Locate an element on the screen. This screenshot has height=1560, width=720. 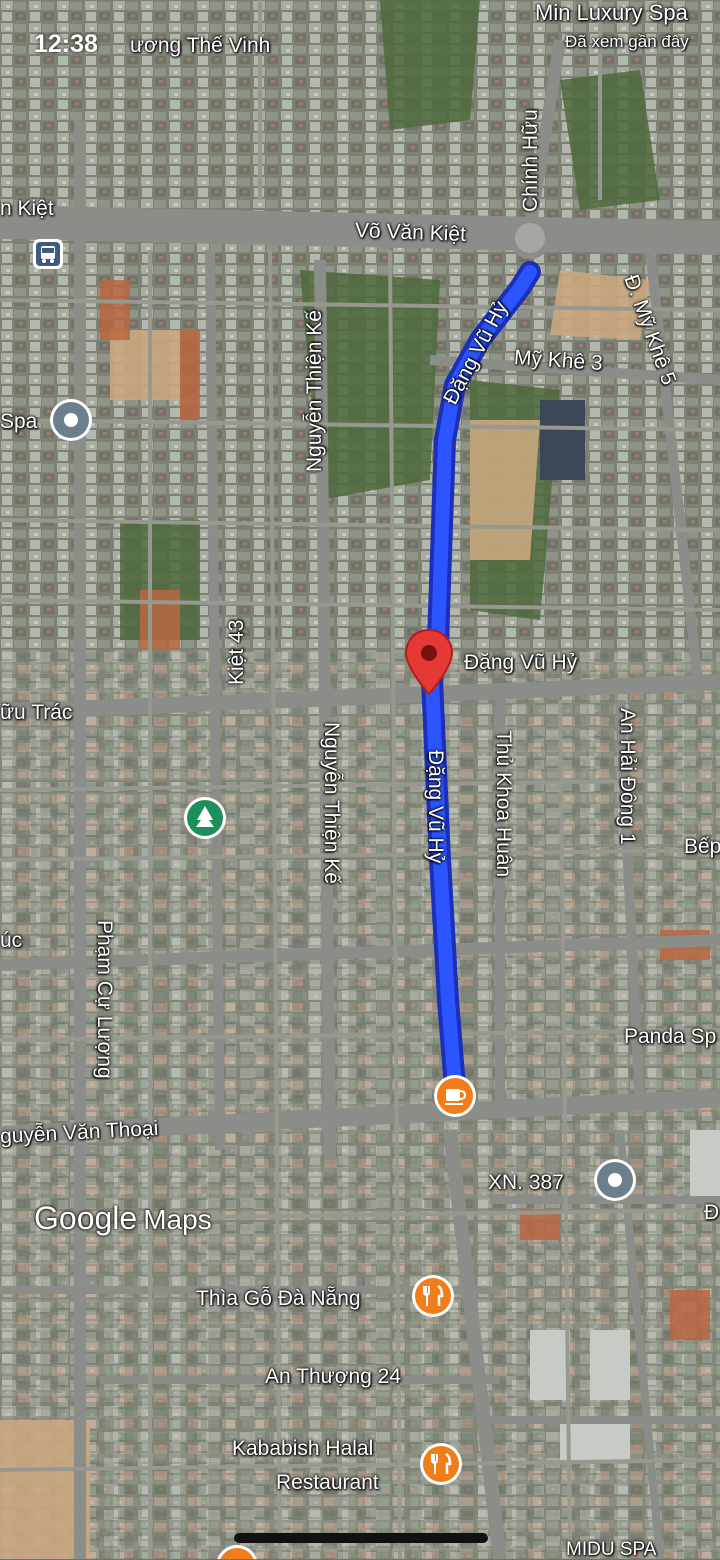
bus-stop-icon is located at coordinates (48, 254).